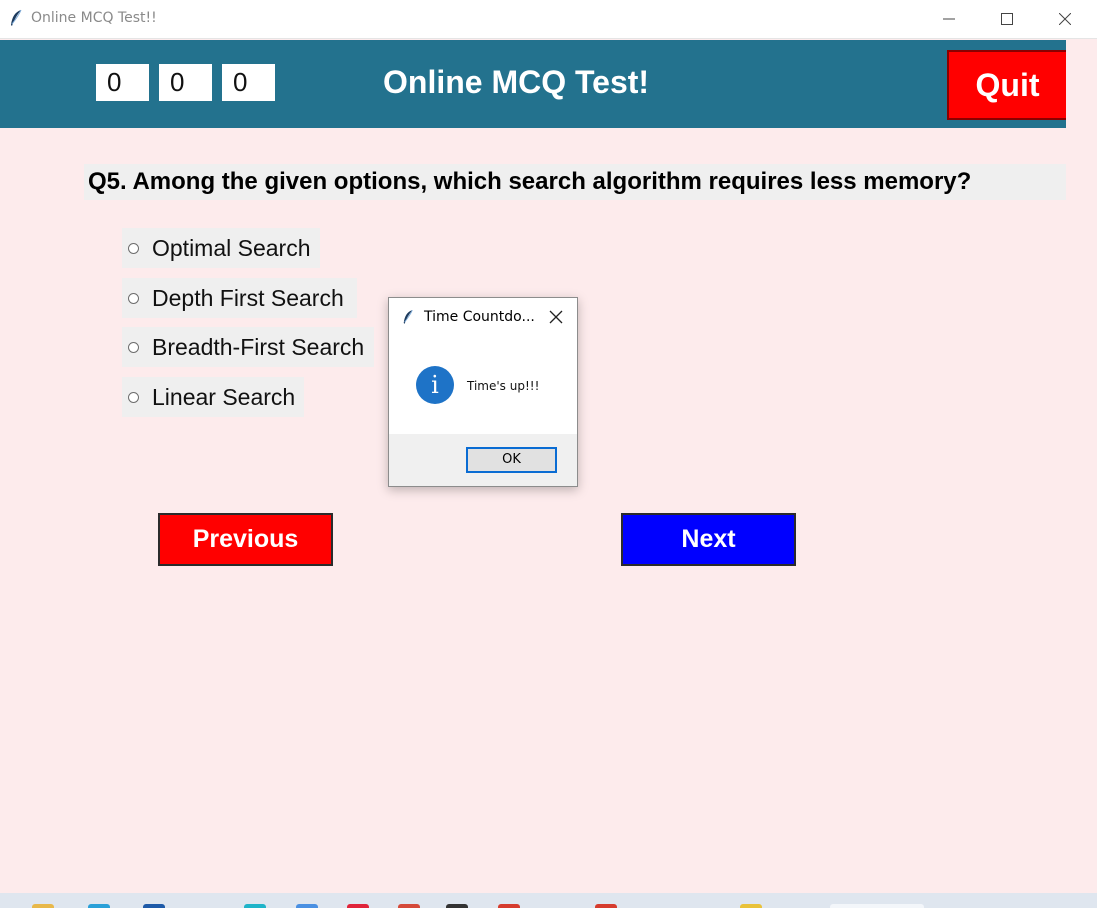 This screenshot has height=908, width=1097. I want to click on timer-hours: 0, so click(122, 82).